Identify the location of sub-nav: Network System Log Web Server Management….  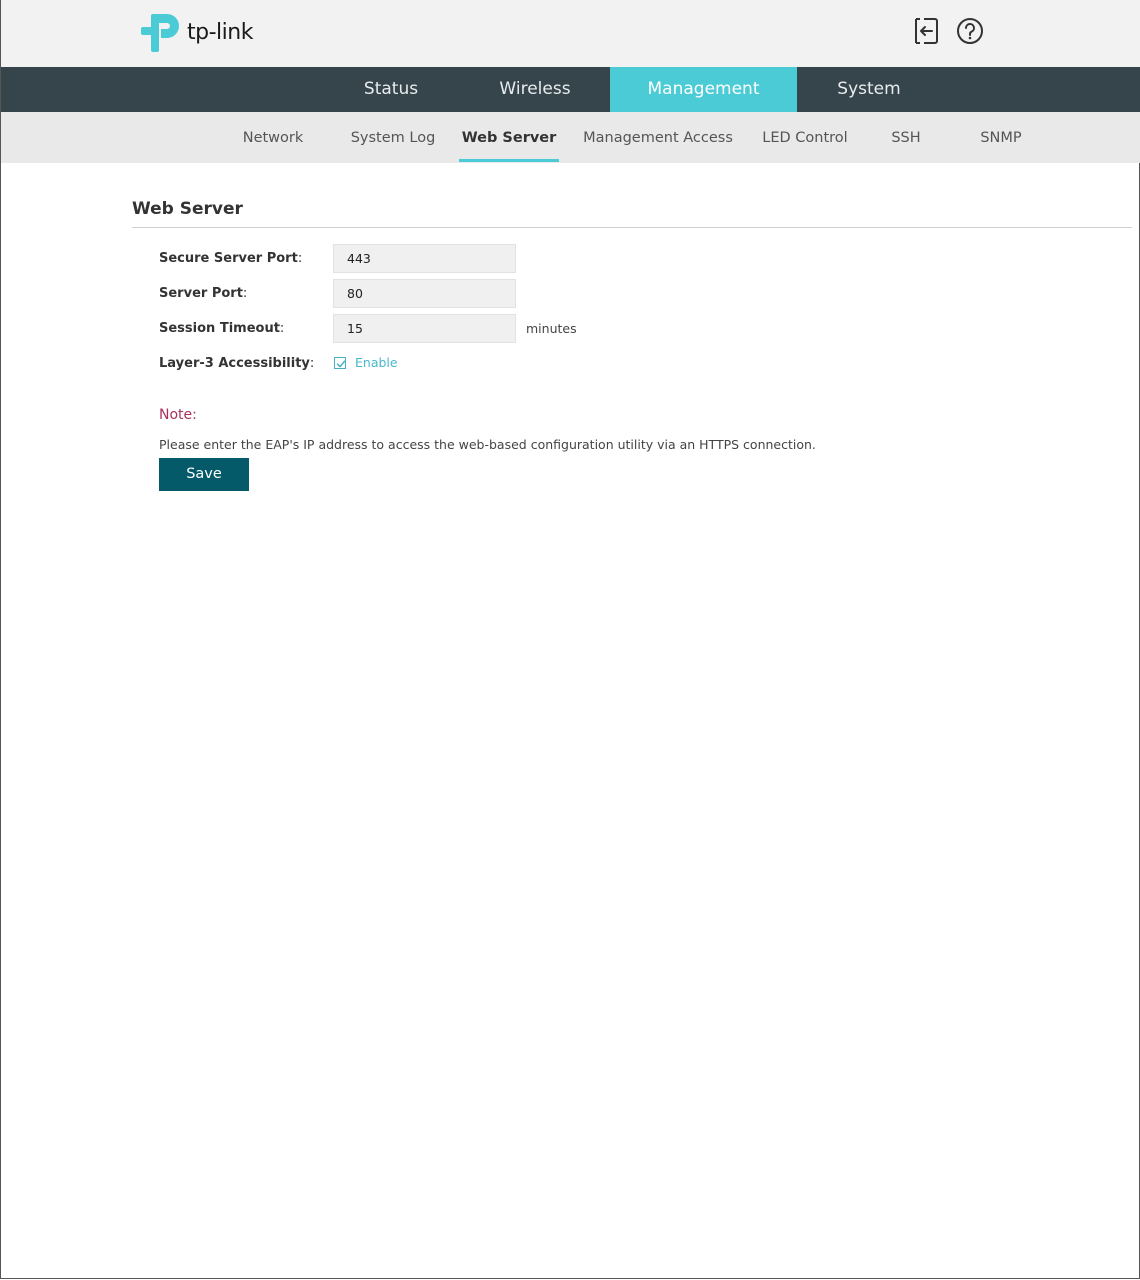
(570, 137).